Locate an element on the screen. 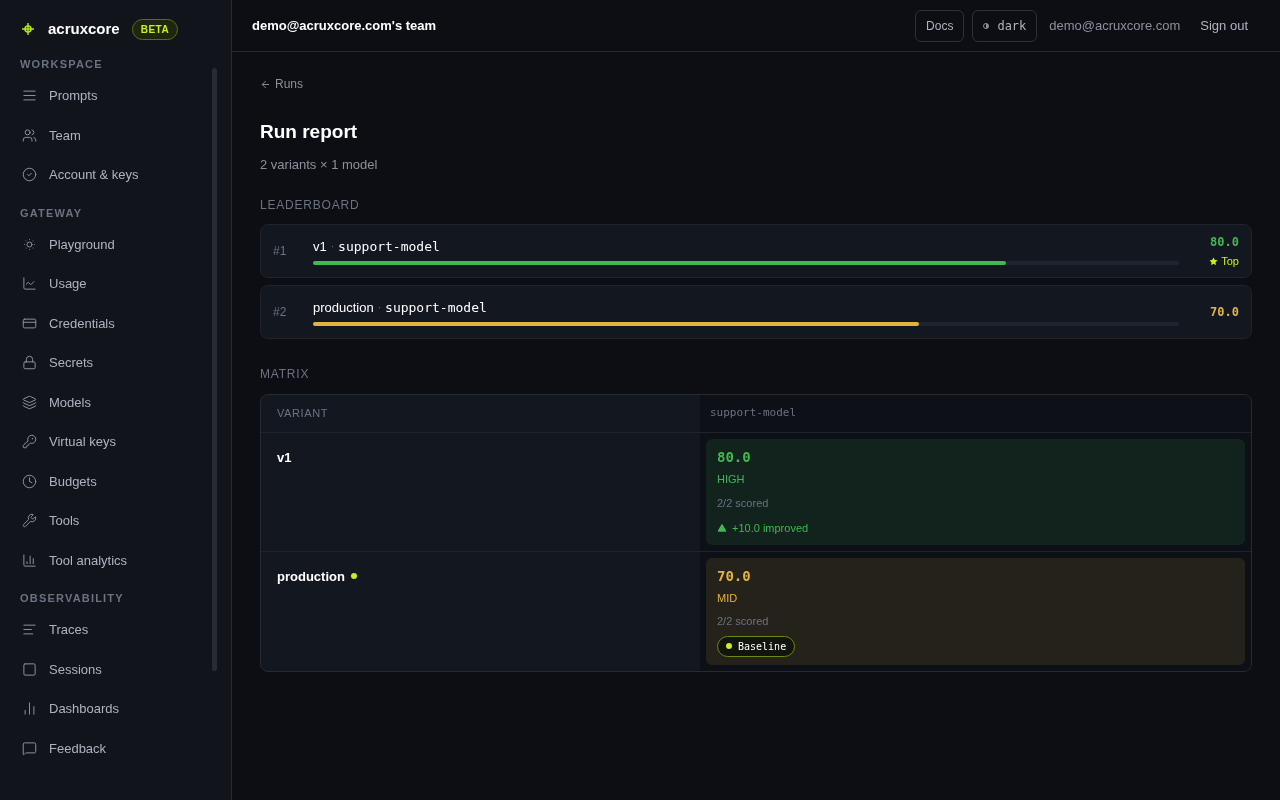  rank-label: #1 is located at coordinates (280, 251).